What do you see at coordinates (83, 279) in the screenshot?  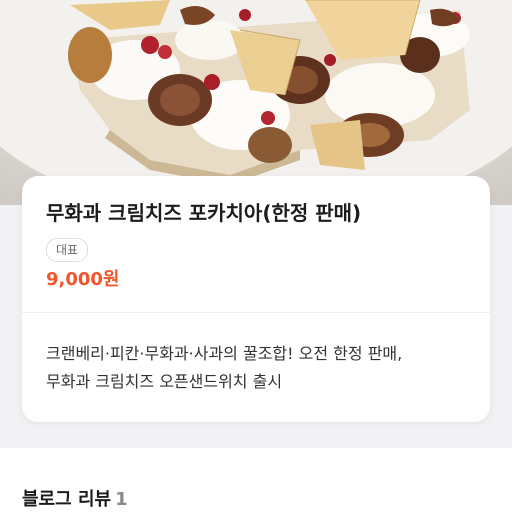 I see `product-price: 9,000원` at bounding box center [83, 279].